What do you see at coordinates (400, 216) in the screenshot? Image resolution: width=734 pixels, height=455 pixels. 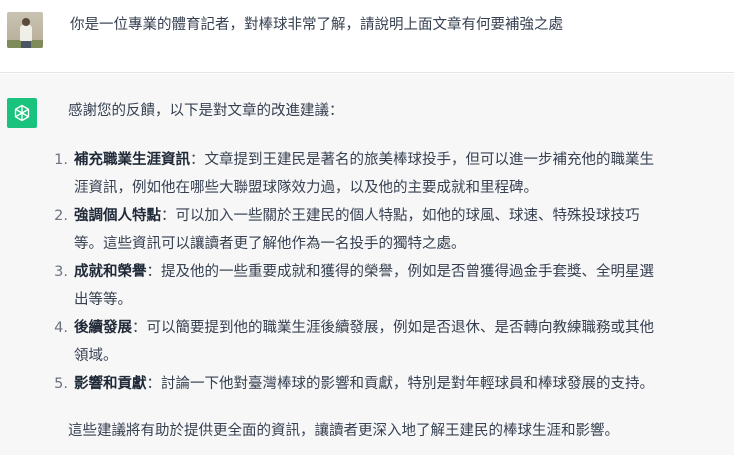 I see `list-item-text: ：可以加入一些關於王建民的個人特點，如他的球風、球速、特殊投球技巧` at bounding box center [400, 216].